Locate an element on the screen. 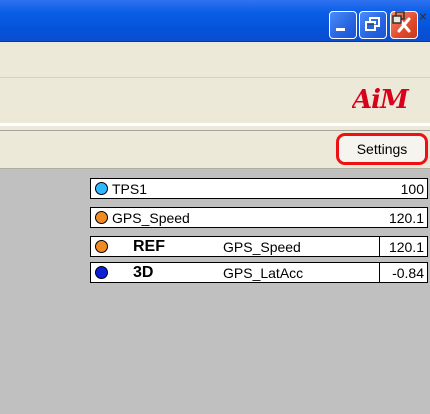  lap-tag: 3D is located at coordinates (143, 272).